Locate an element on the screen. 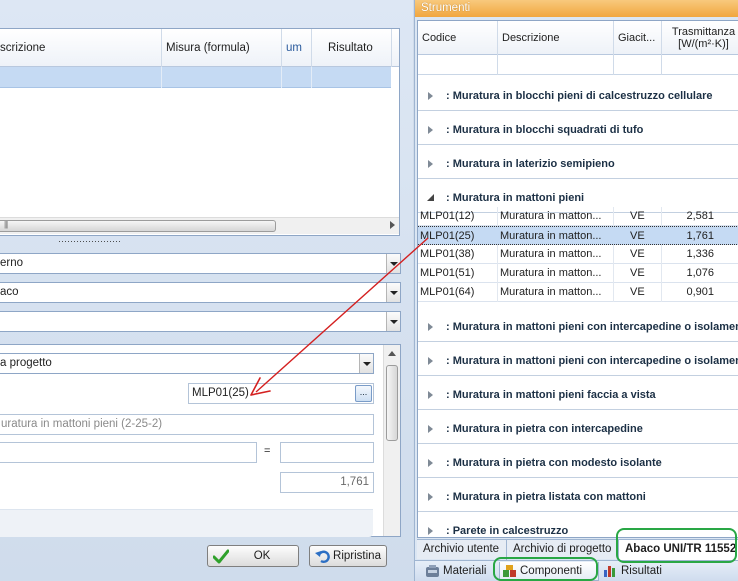  group-row: : Muratura in pietra con intercapedine is located at coordinates (578, 429).